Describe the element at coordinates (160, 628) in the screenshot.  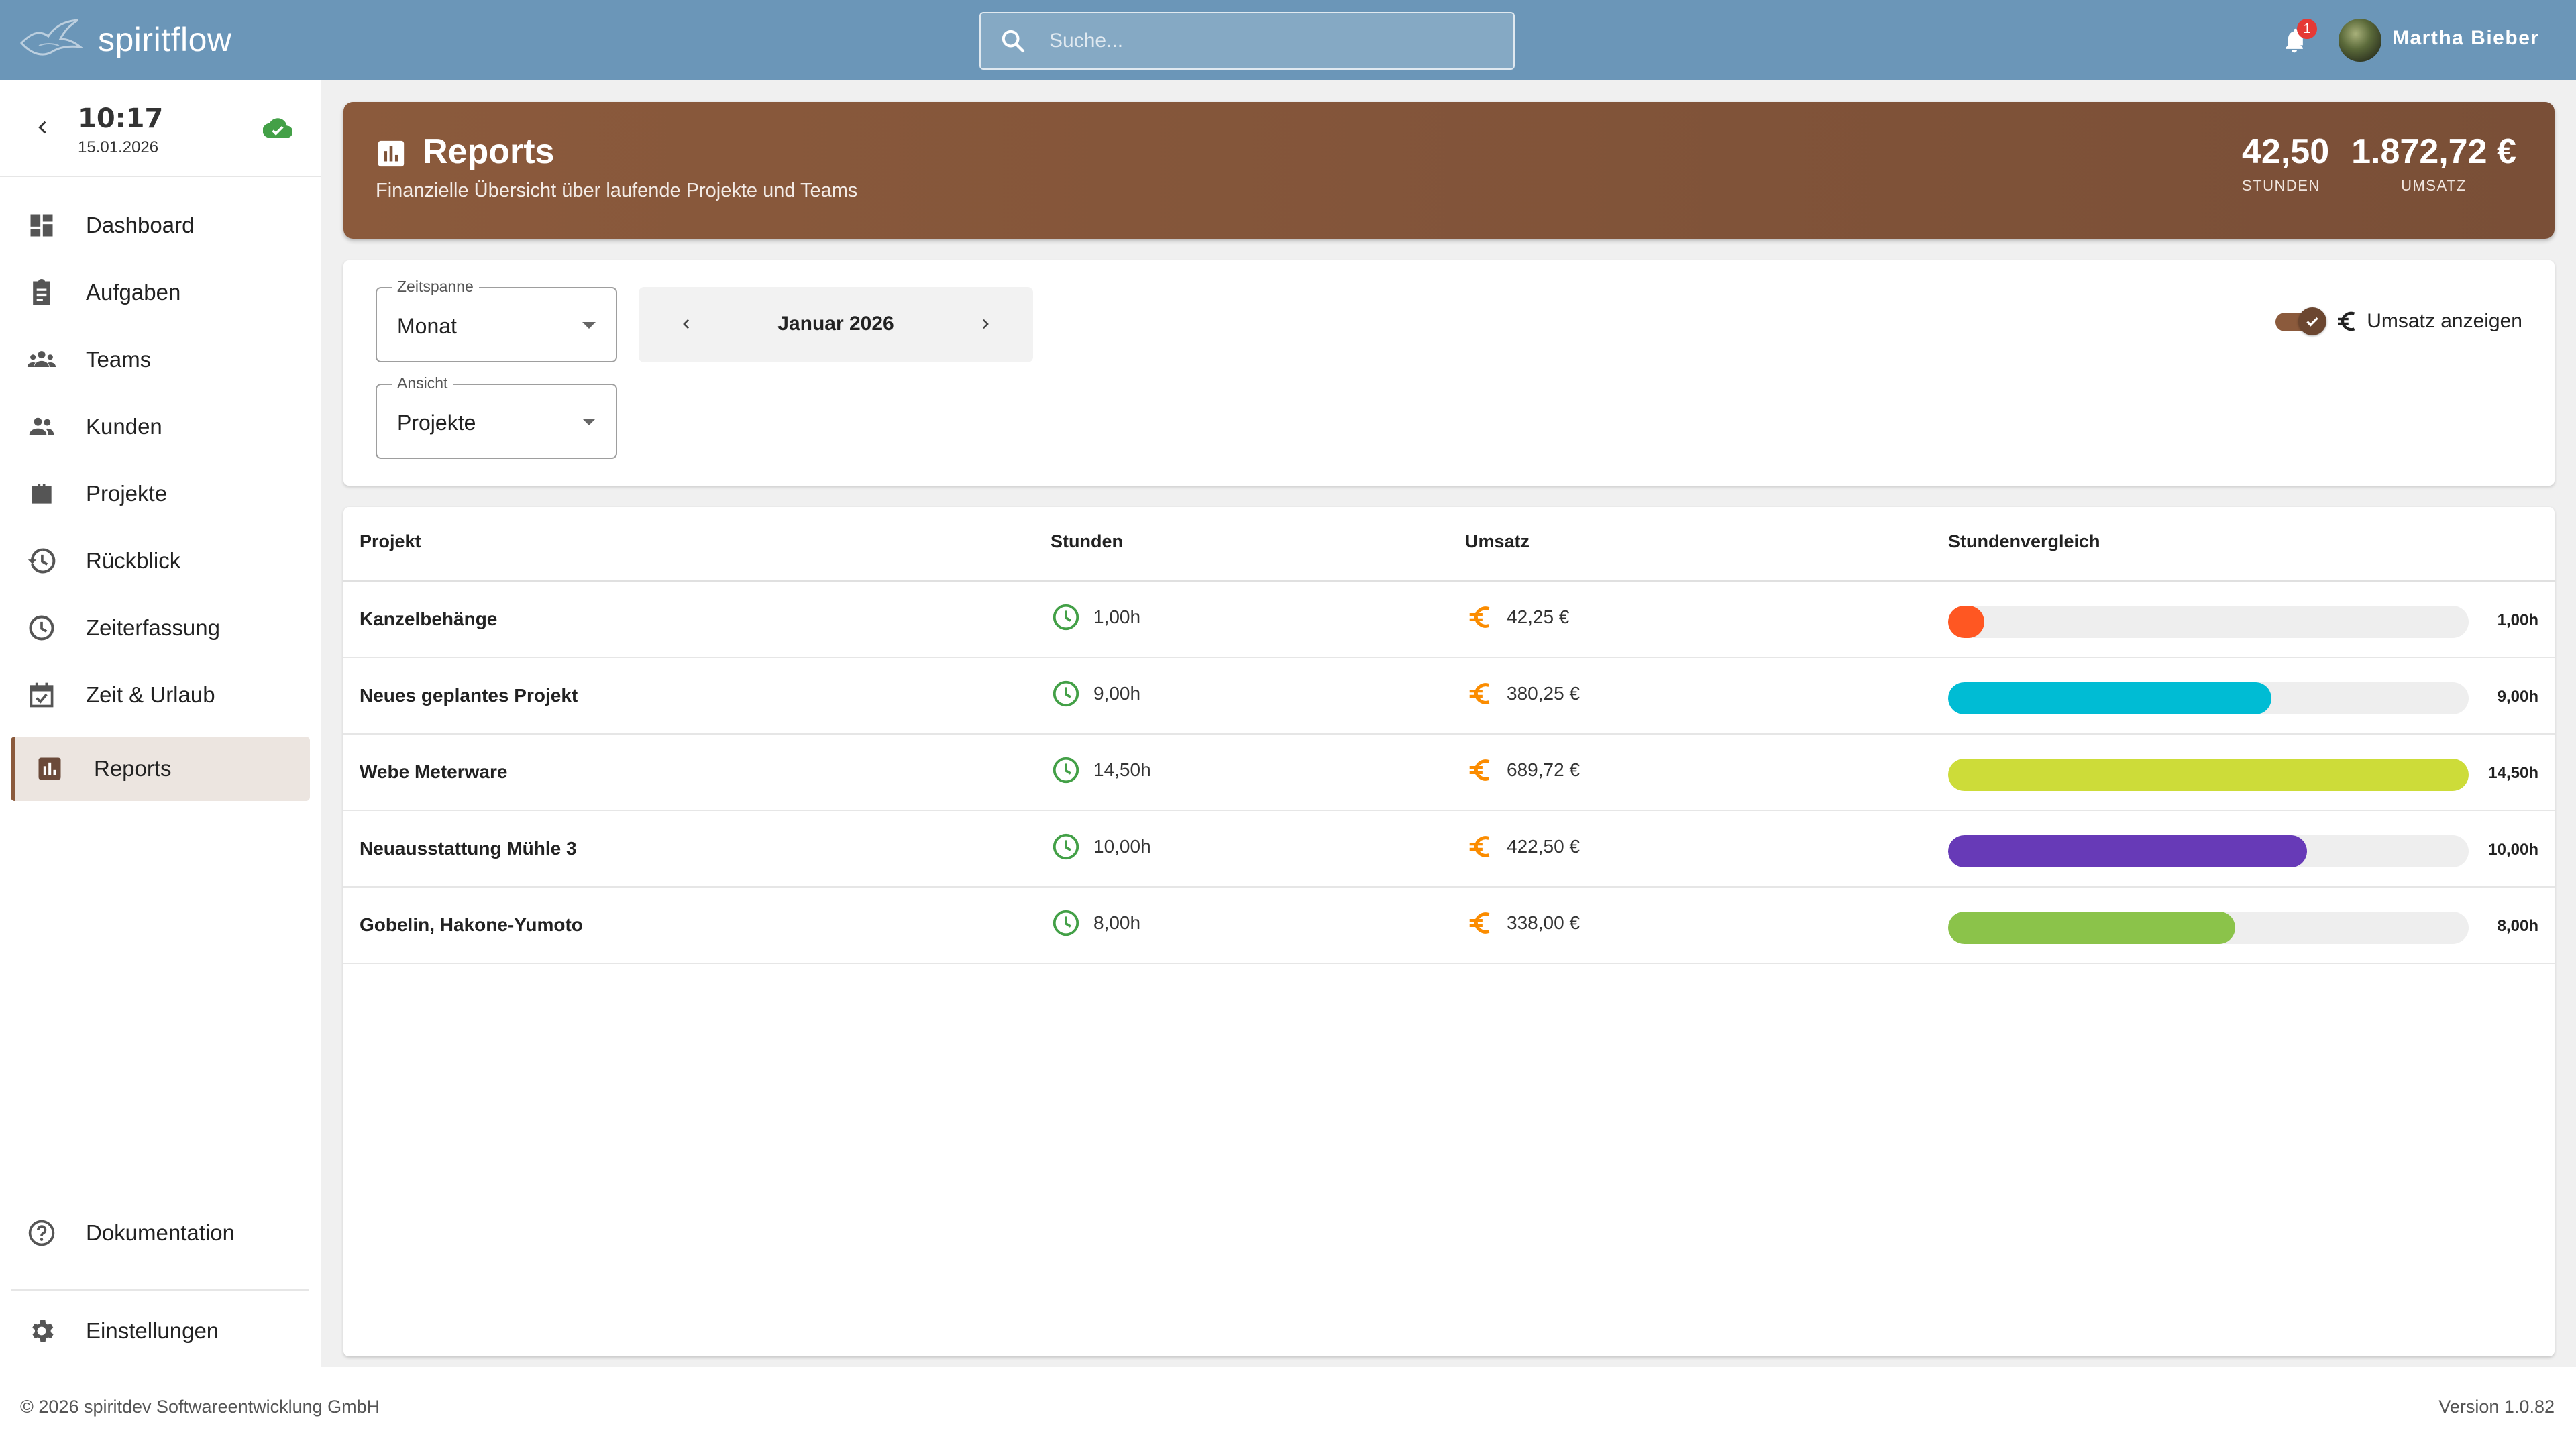
I see `sidebar-item-zeiterfassung: Zeiterfassung` at that location.